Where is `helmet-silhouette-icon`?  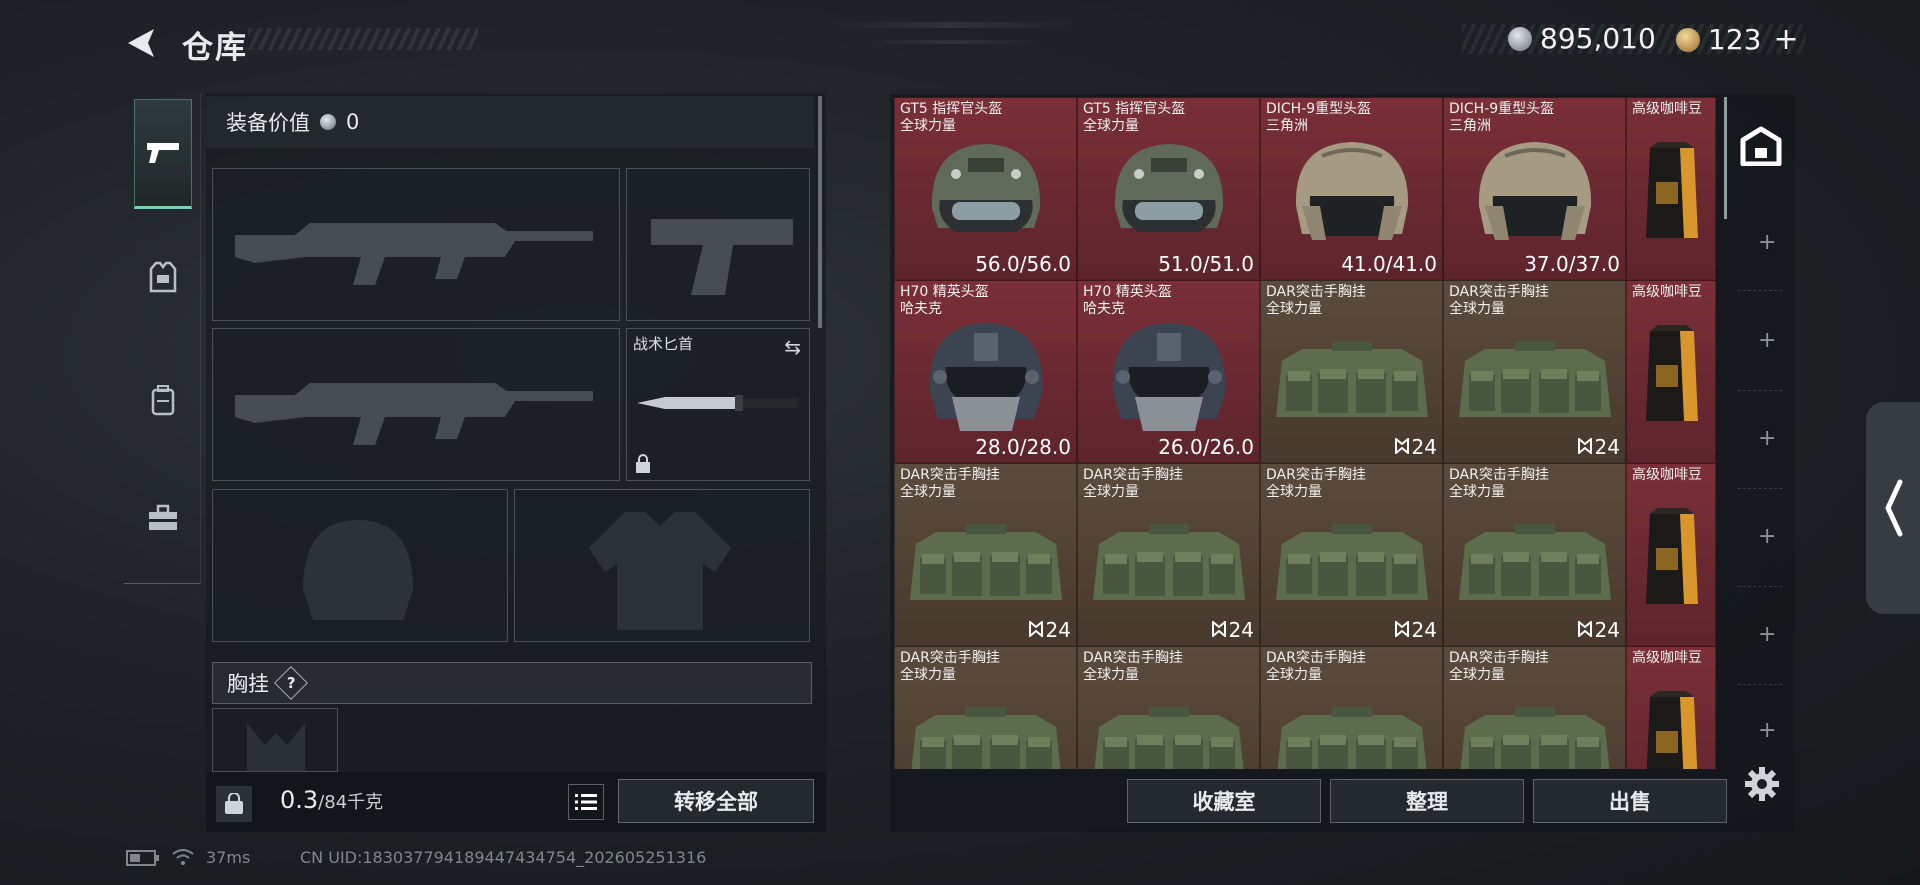
helmet-silhouette-icon is located at coordinates (358, 570).